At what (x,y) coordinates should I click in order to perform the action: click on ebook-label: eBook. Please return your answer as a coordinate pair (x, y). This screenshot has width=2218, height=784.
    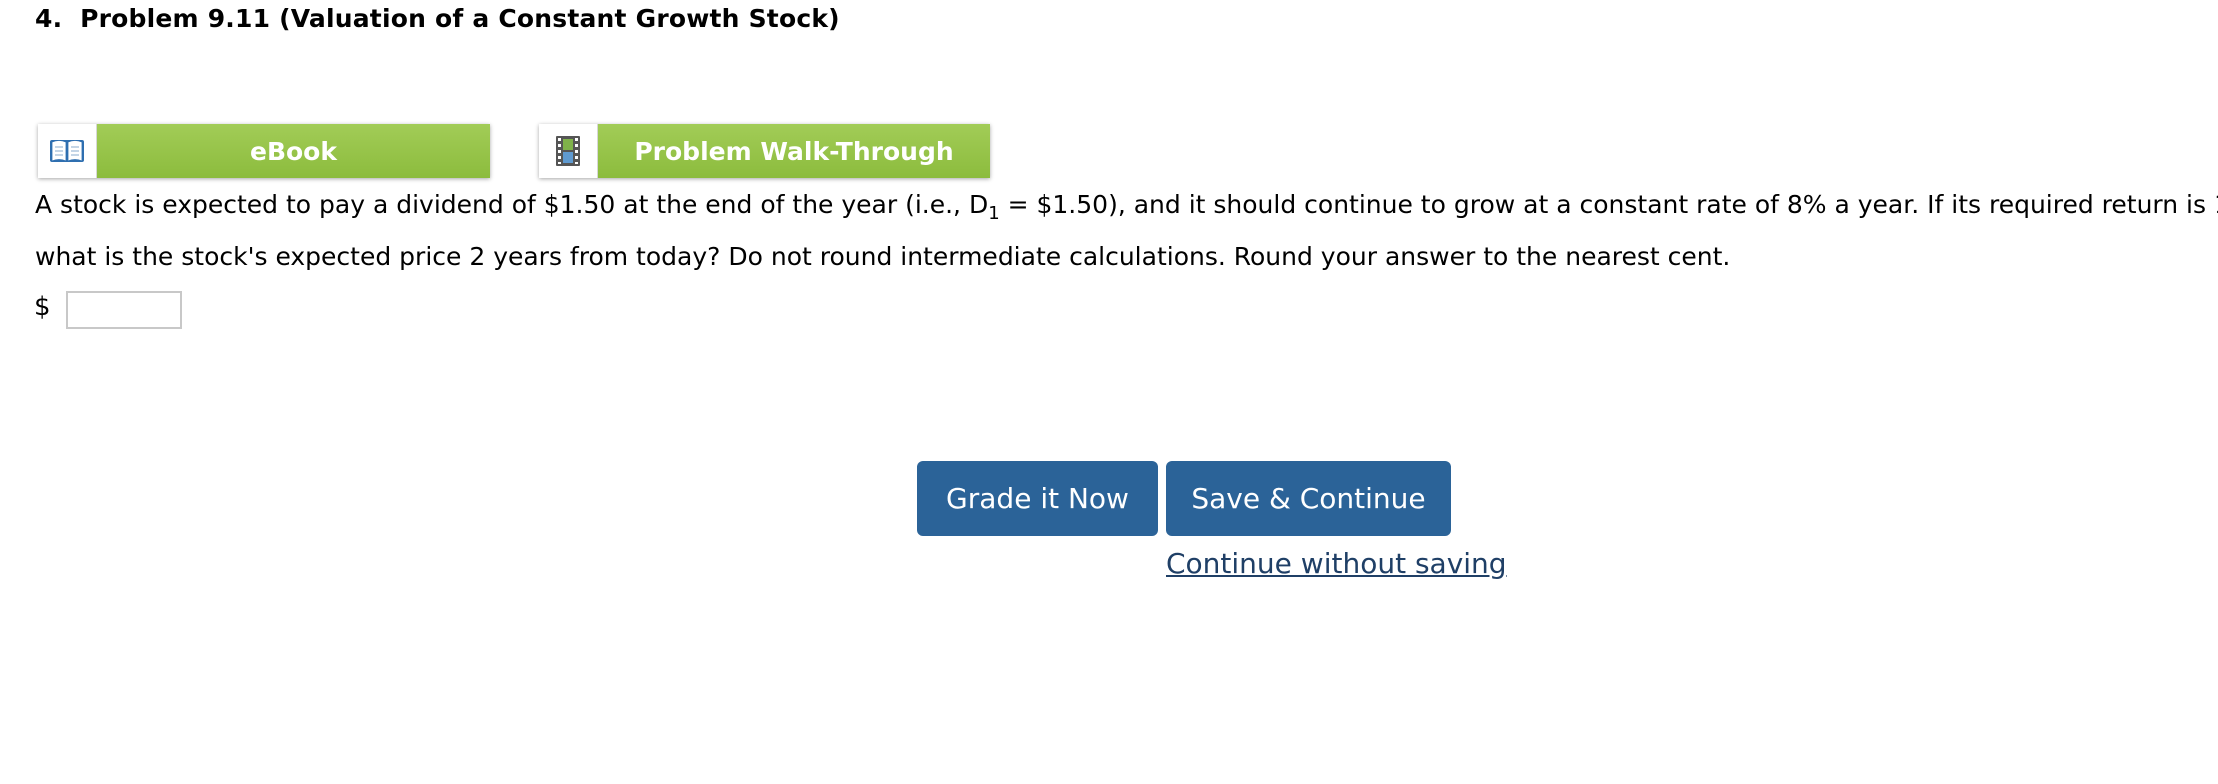
    Looking at the image, I should click on (293, 151).